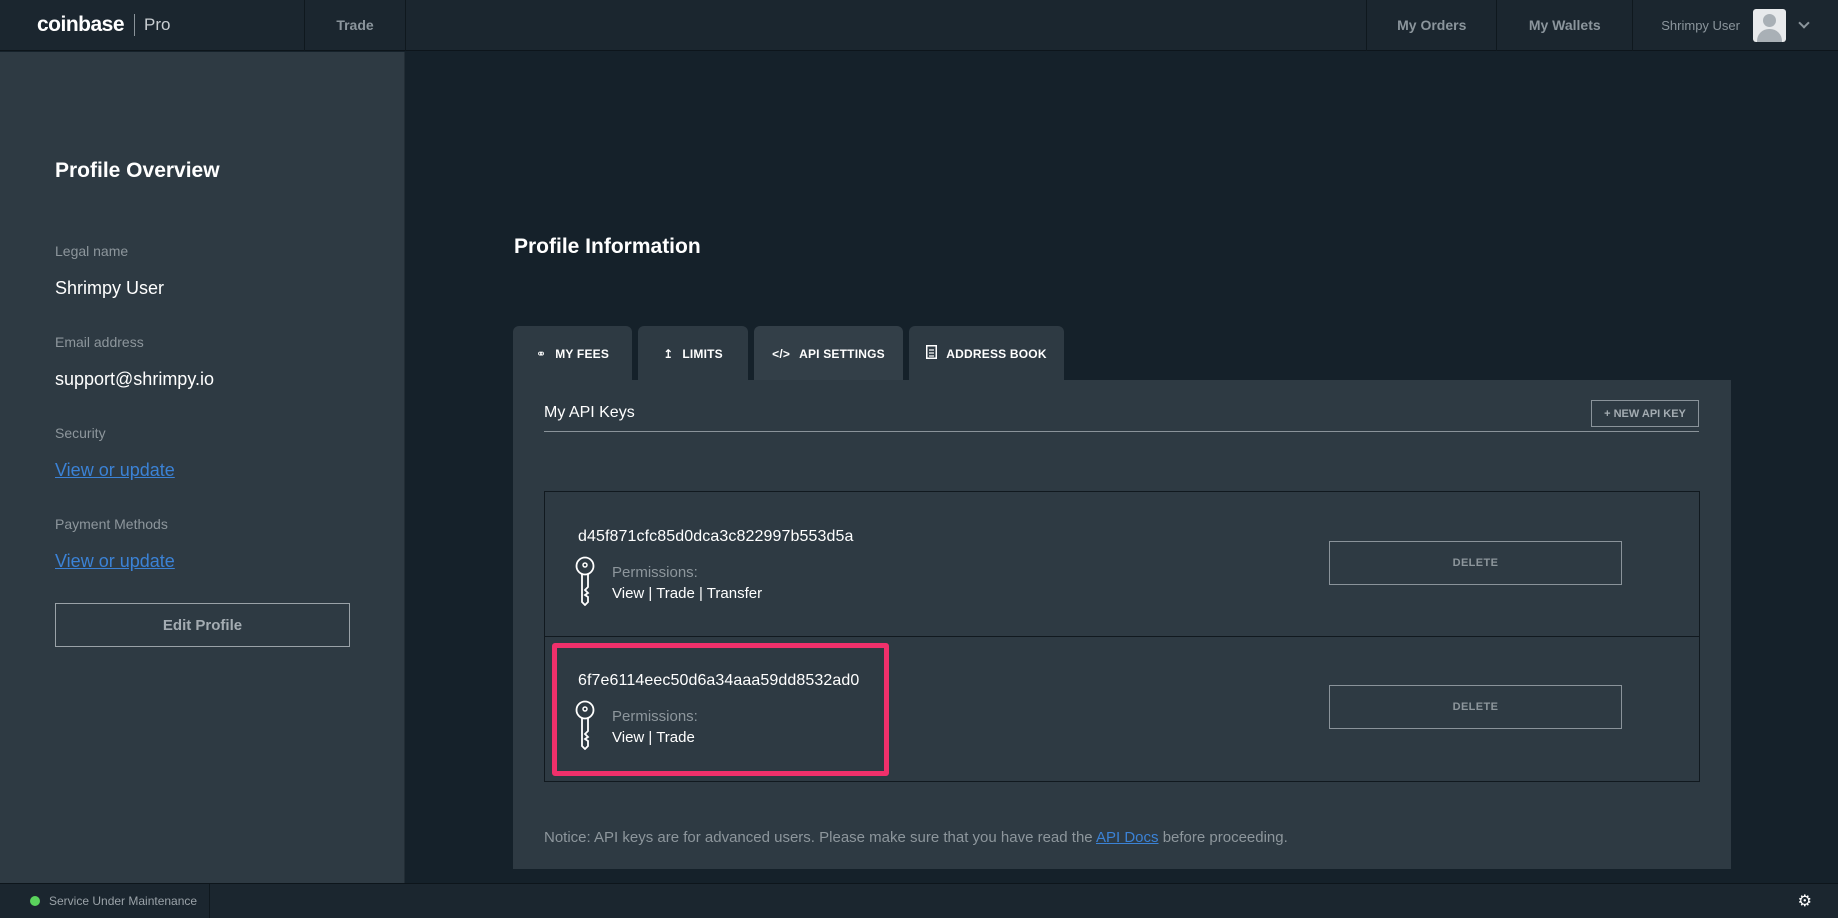 The height and width of the screenshot is (918, 1838). I want to click on tab-address-book: ADDRESS BOOK, so click(986, 353).